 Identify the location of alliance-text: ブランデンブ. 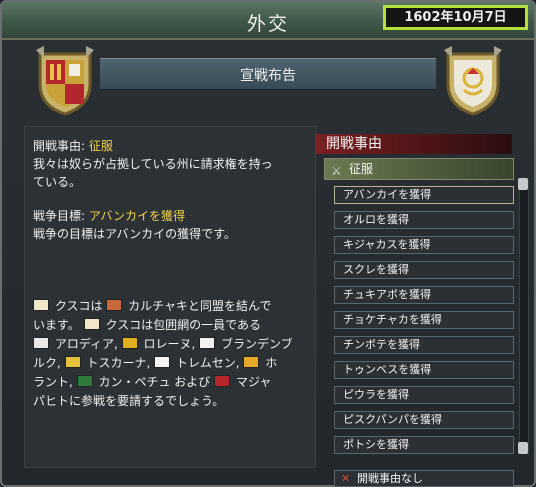
(256, 344).